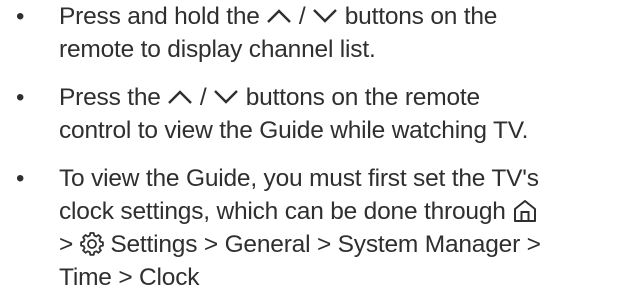 This screenshot has height=294, width=627. Describe the element at coordinates (525, 211) in the screenshot. I see `home-icon` at that location.